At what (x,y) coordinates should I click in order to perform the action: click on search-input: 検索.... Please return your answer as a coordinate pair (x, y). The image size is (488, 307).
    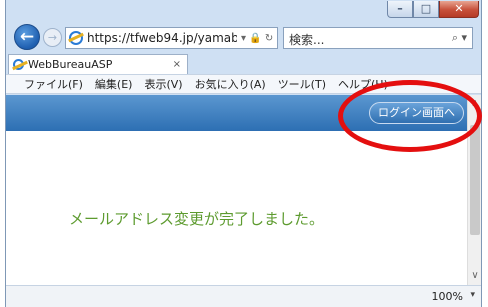
    Looking at the image, I should click on (306, 39).